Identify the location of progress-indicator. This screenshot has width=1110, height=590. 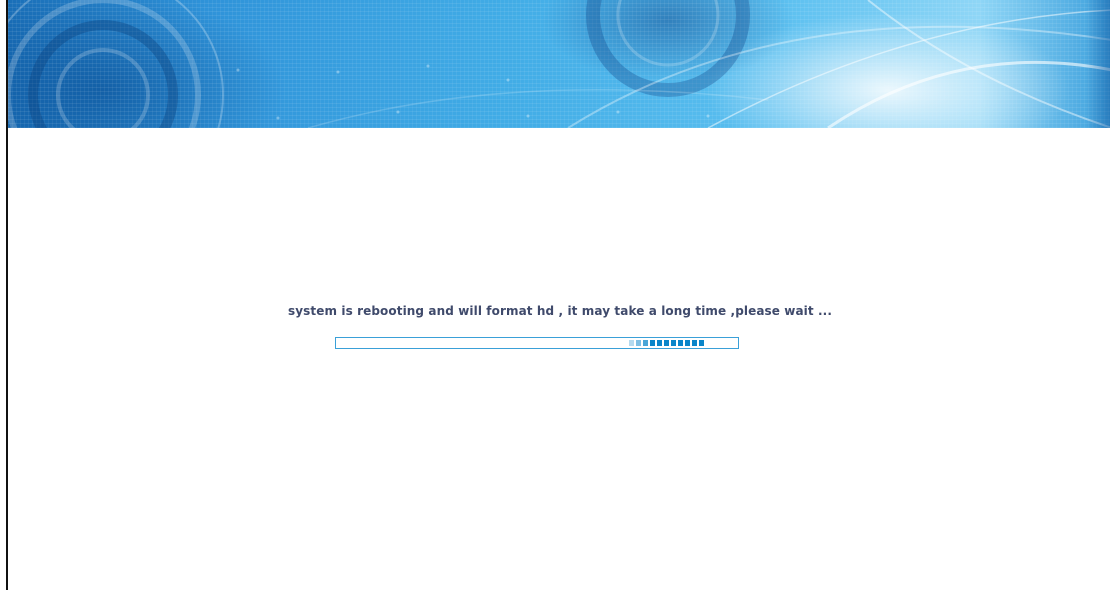
(666, 343).